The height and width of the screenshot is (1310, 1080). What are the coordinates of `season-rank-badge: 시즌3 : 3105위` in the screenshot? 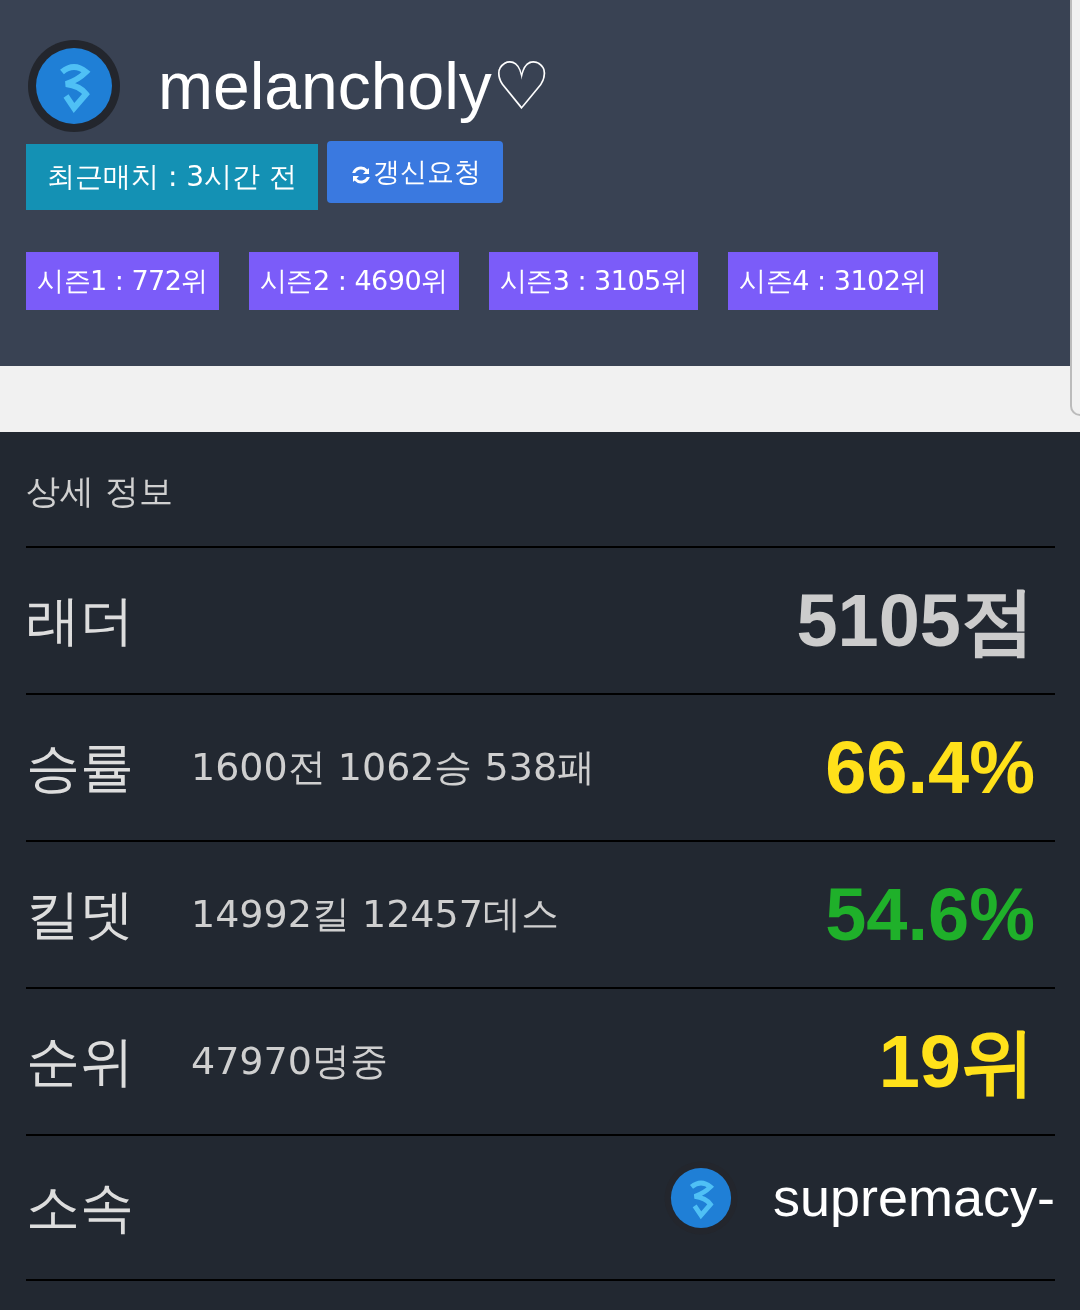 It's located at (593, 281).